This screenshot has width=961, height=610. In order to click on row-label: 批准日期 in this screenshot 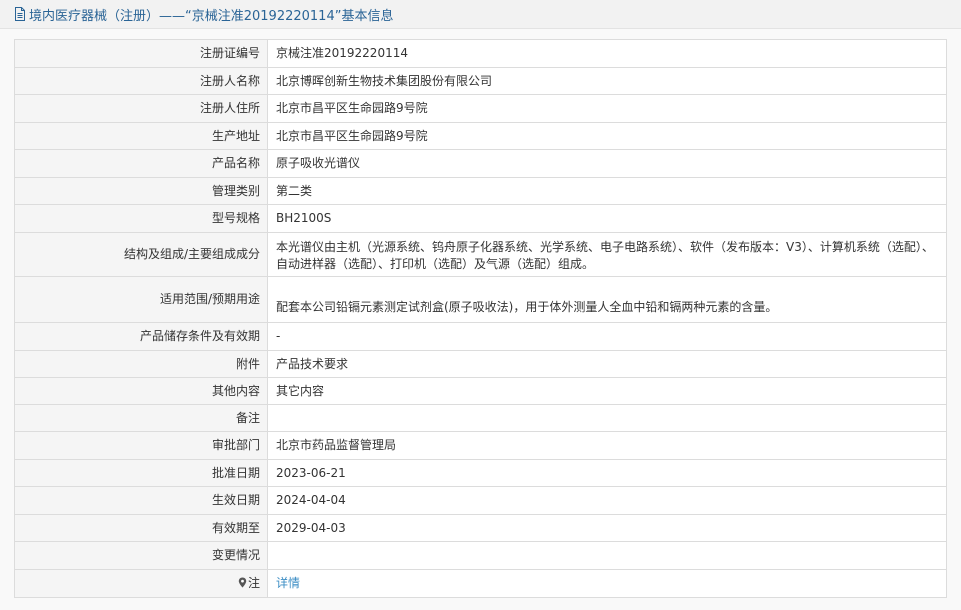, I will do `click(141, 473)`.